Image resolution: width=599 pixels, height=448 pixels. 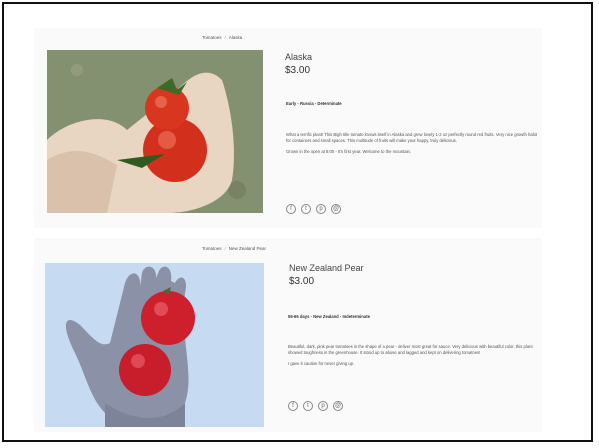 I want to click on breadcrumb-current: New Zealand Pear, so click(x=247, y=248).